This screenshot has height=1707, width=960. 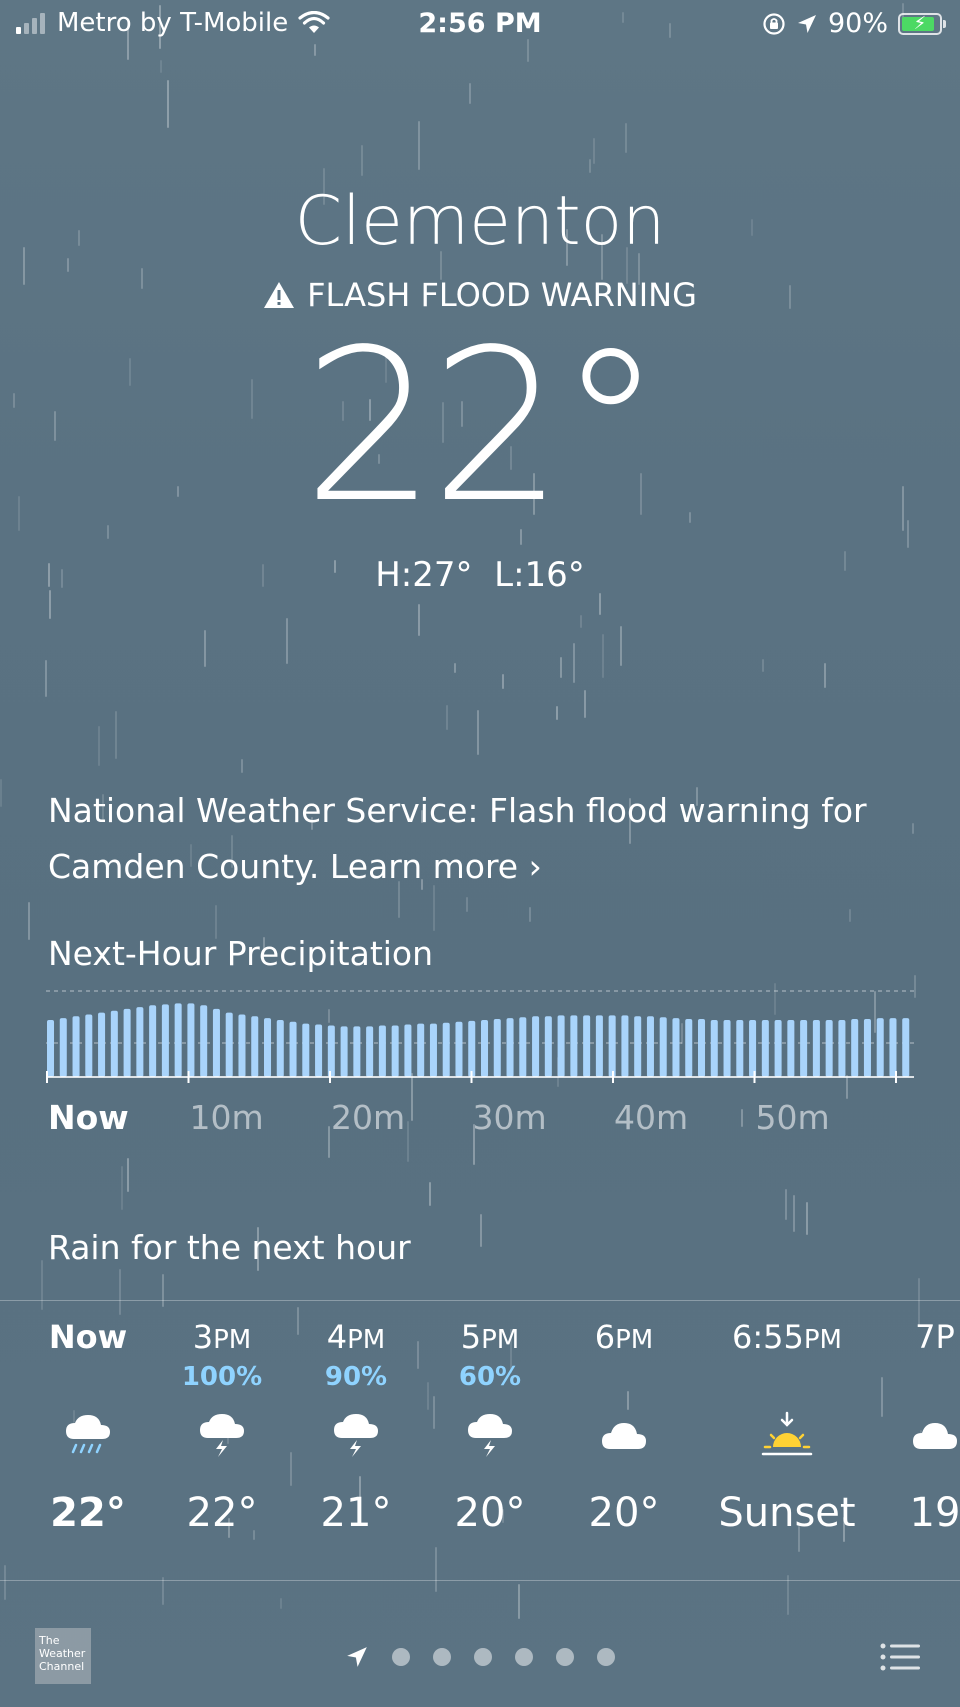 What do you see at coordinates (900, 1657) in the screenshot?
I see `list-icon` at bounding box center [900, 1657].